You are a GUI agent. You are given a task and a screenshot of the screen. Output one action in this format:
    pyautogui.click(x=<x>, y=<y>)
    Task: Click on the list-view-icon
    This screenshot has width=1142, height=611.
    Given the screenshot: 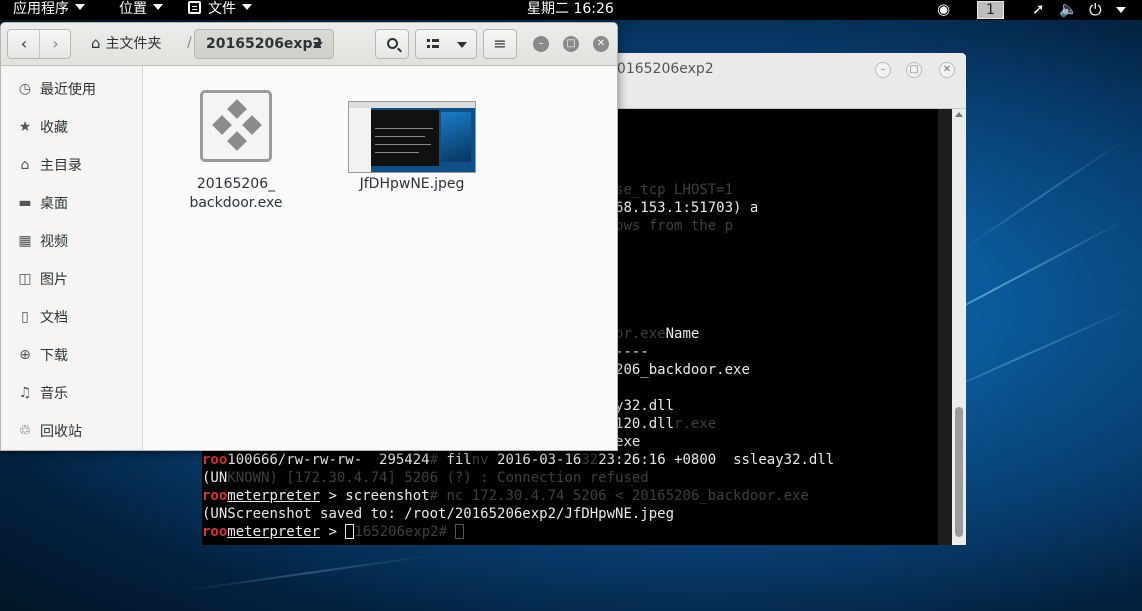 What is the action you would take?
    pyautogui.click(x=433, y=44)
    